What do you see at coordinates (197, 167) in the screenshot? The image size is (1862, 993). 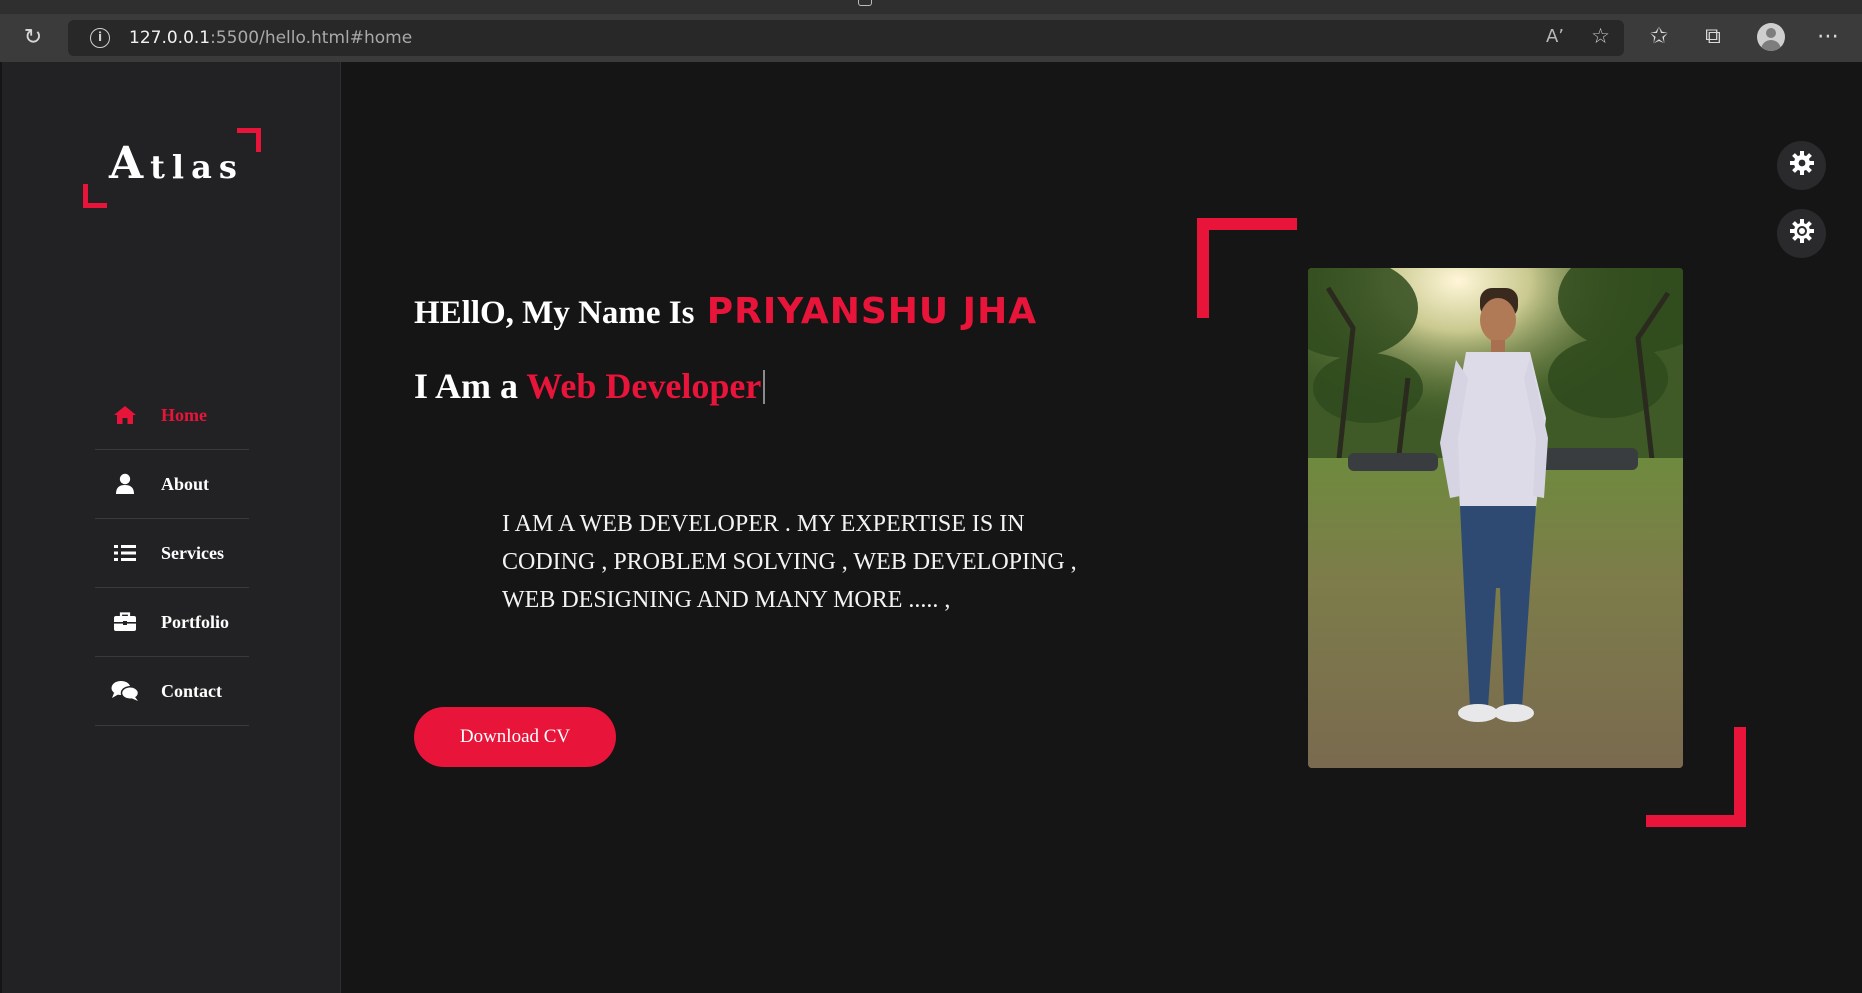 I see `logo-rest: tlas` at bounding box center [197, 167].